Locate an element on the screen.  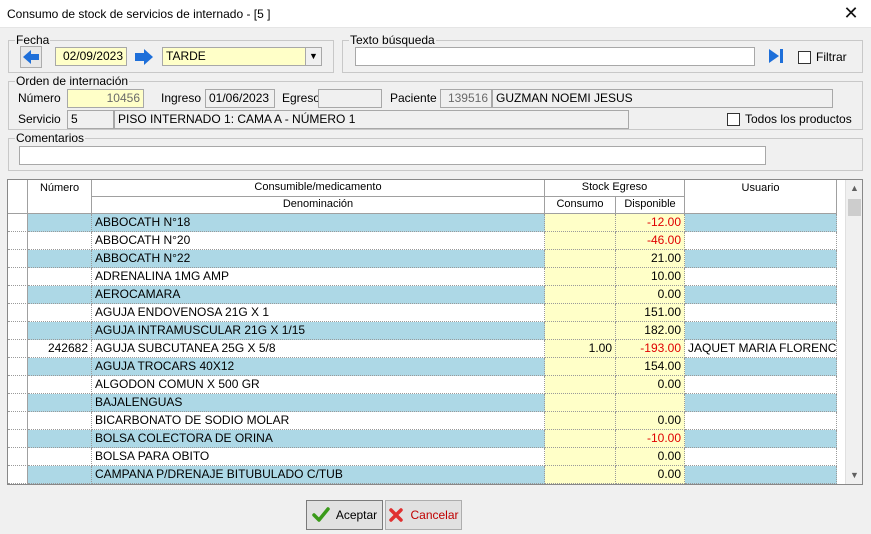
table-row: AGUJA INTRAMUSCULAR 21G X 1/15 182.00 is located at coordinates (422, 331).